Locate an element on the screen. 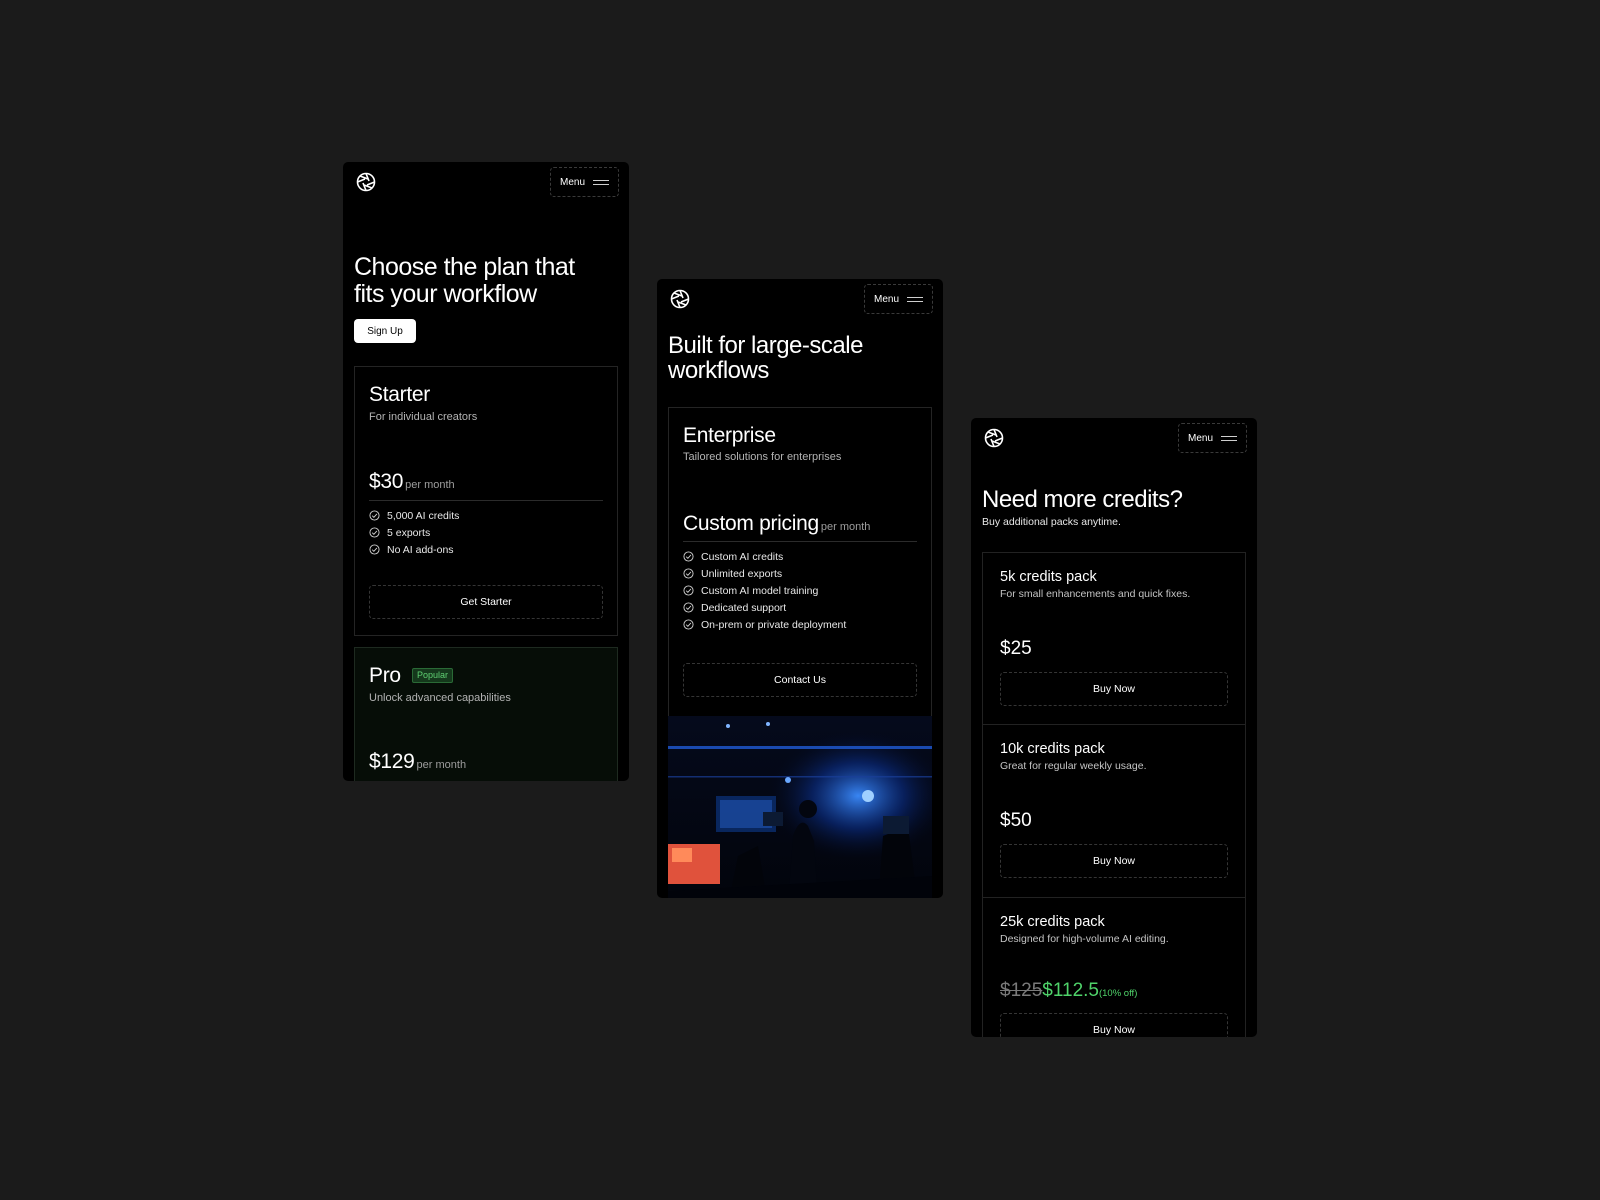 The image size is (1600, 1200). feature-item: 5 exports is located at coordinates (414, 532).